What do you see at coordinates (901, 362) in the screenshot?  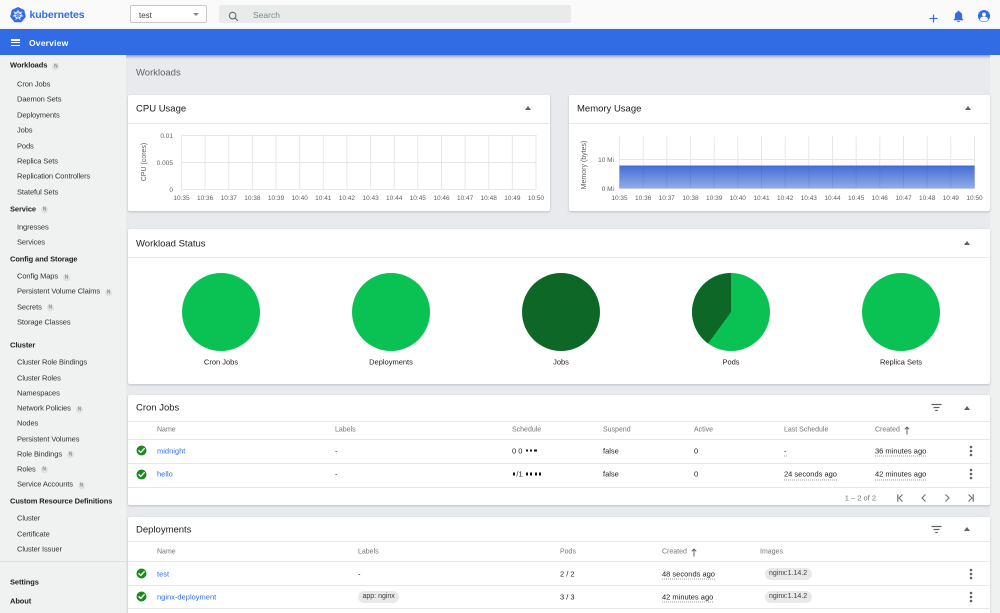 I see `svg-text: Replica Sets` at bounding box center [901, 362].